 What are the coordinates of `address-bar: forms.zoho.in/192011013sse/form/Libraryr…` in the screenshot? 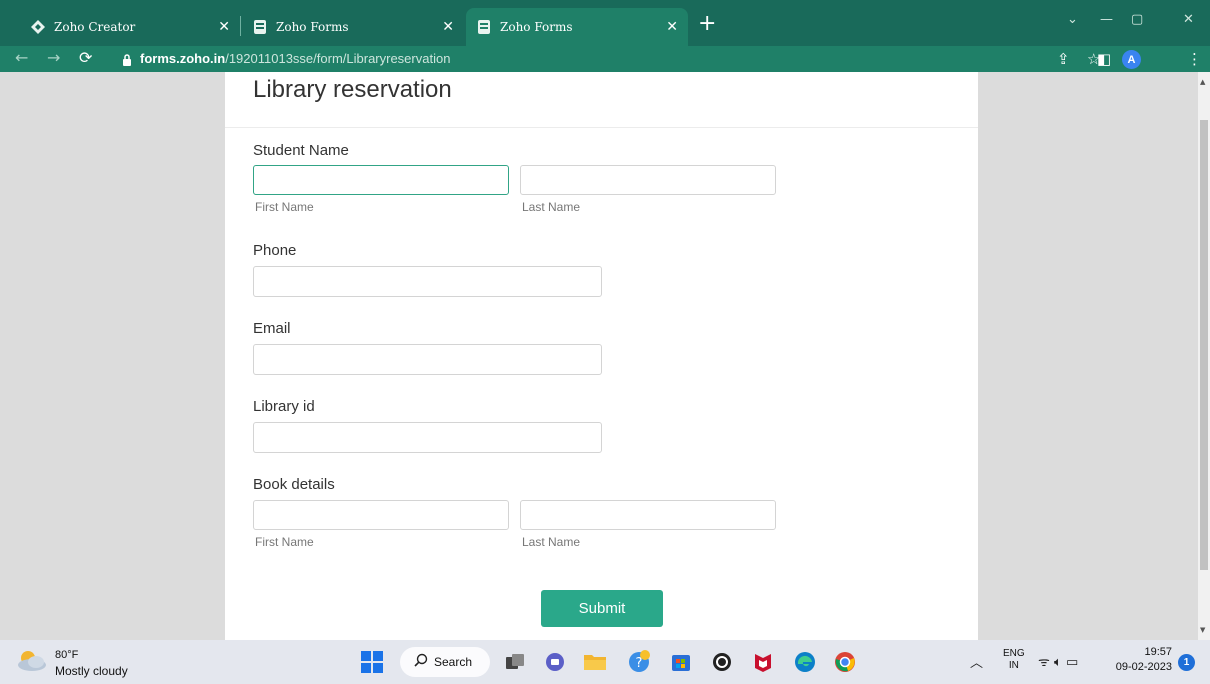 It's located at (295, 58).